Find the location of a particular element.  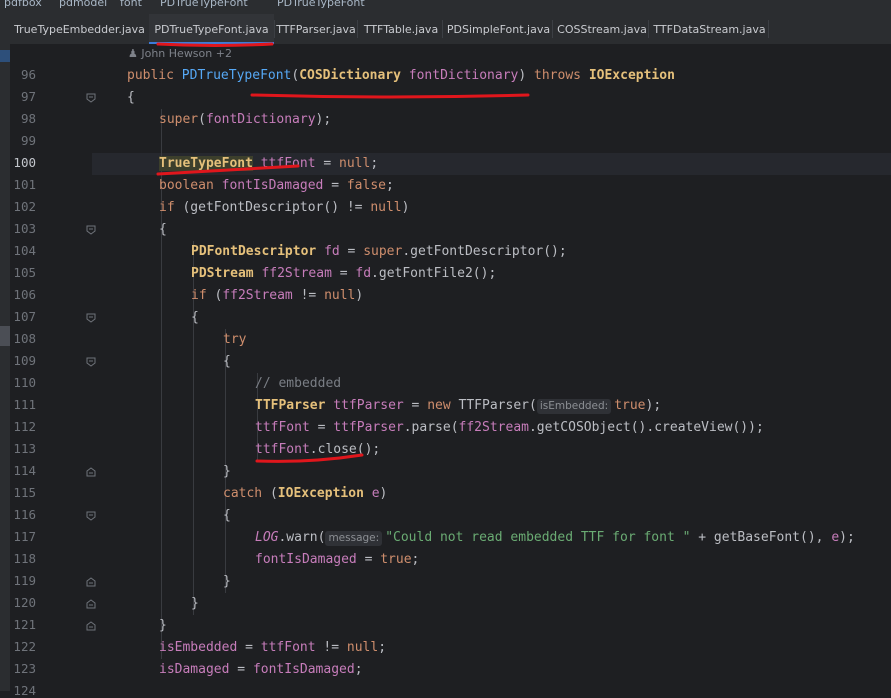

line-number: 115 is located at coordinates (23, 492).